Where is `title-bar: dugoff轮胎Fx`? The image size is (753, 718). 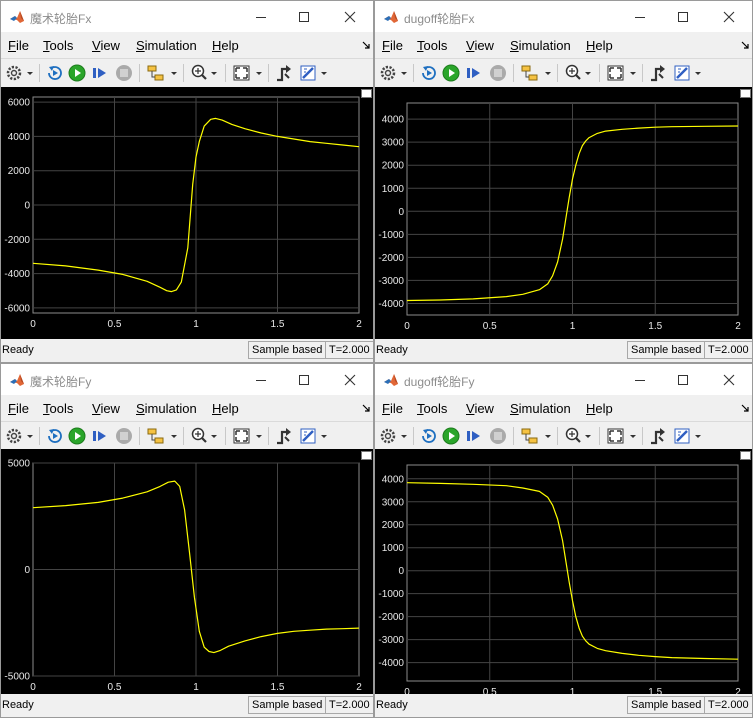
title-bar: dugoff轮胎Fx is located at coordinates (563, 16).